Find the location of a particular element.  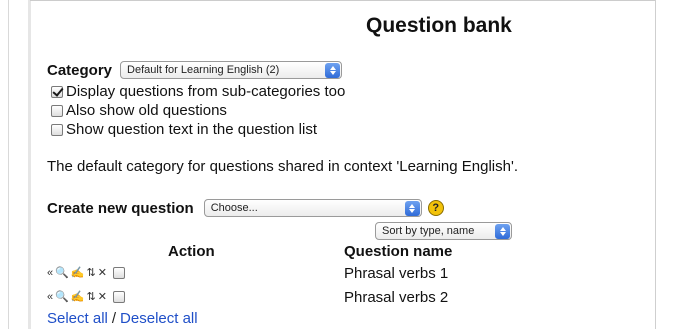

sort-select-value: Sort by type, name is located at coordinates (428, 231).